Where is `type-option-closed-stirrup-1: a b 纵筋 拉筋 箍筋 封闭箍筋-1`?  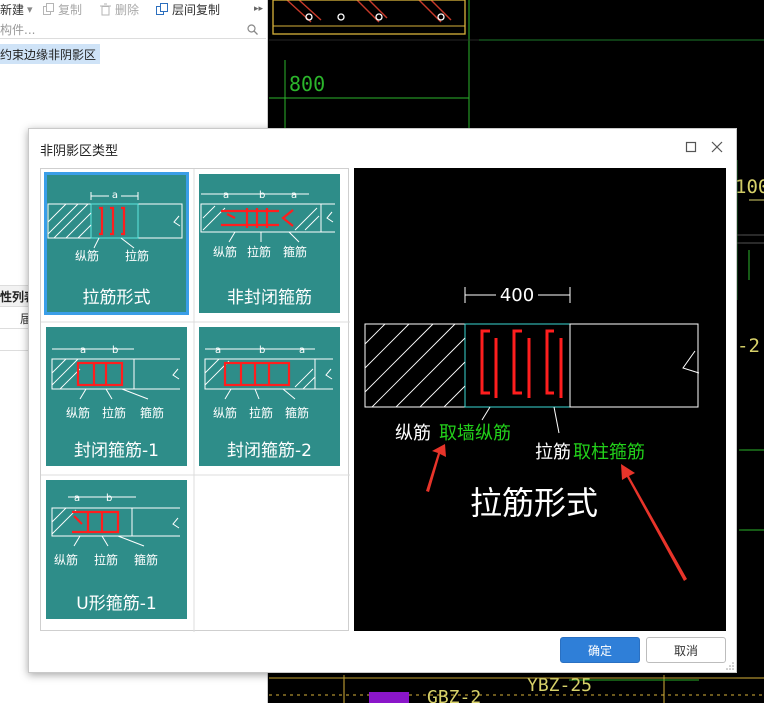
type-option-closed-stirrup-1: a b 纵筋 拉筋 箍筋 封闭箍筋-1 is located at coordinates (117, 398).